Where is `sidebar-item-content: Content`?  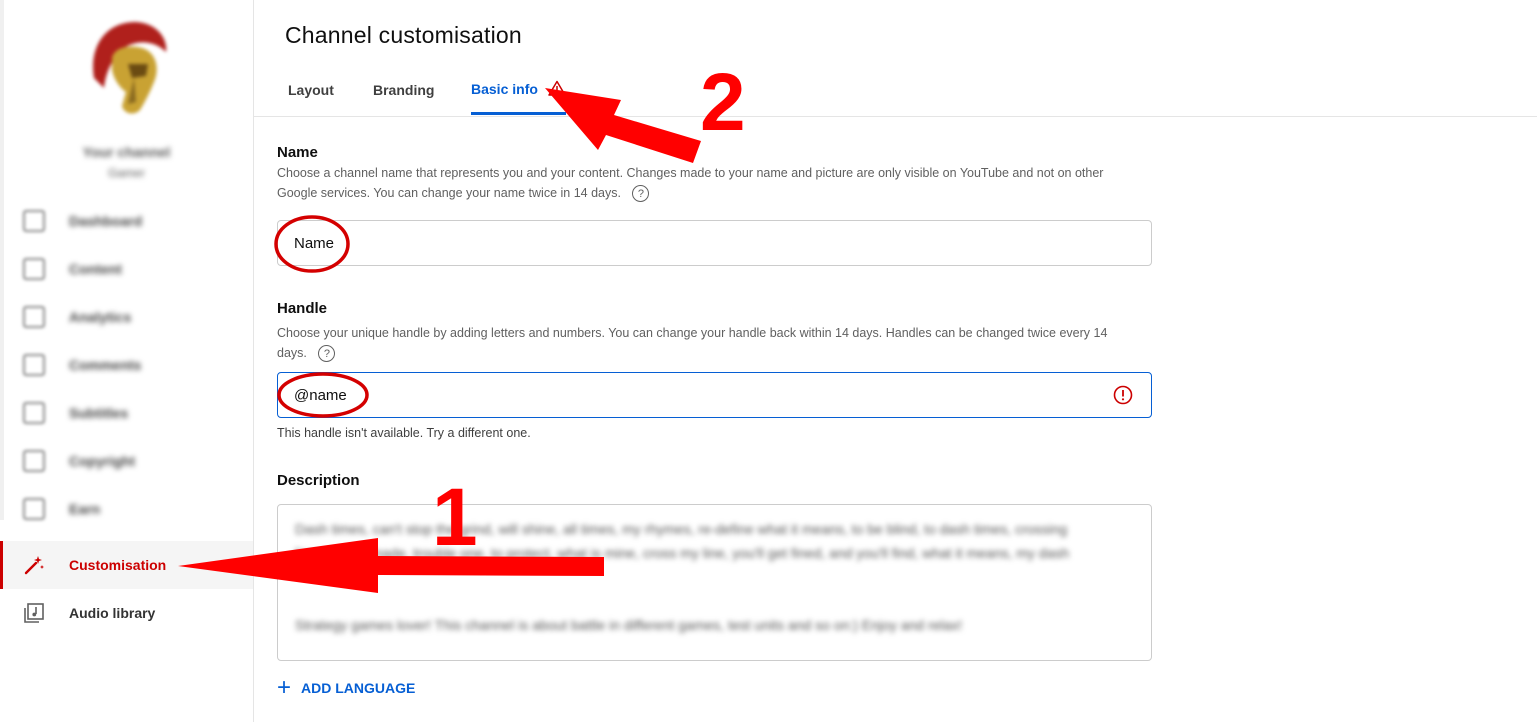 sidebar-item-content: Content is located at coordinates (126, 269).